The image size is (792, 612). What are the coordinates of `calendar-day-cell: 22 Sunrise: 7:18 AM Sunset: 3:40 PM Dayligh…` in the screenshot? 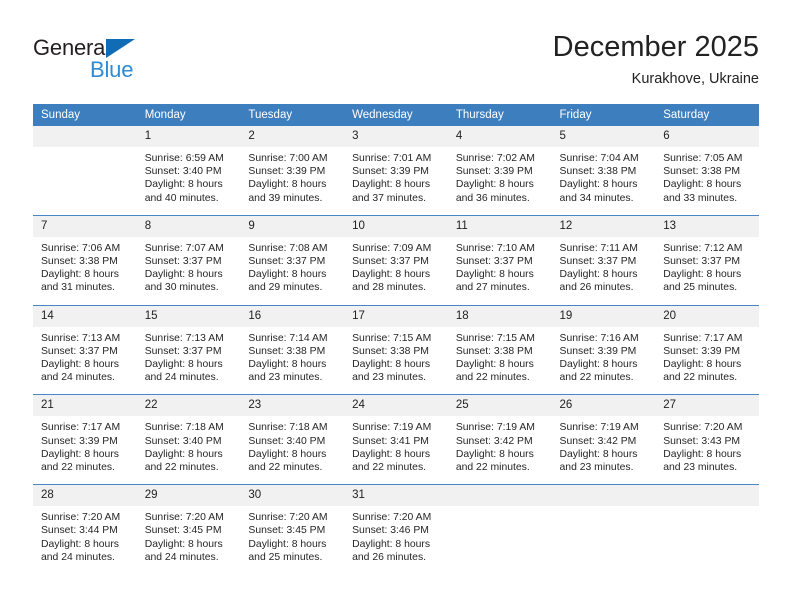 It's located at (188, 439).